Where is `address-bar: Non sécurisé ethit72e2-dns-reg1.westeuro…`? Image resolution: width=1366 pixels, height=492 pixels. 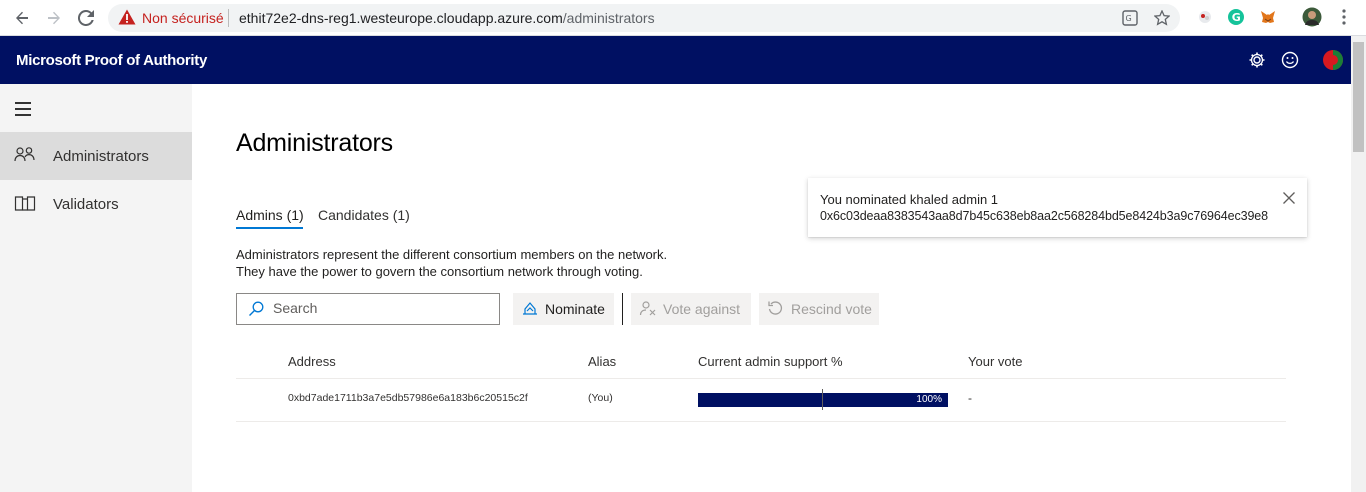 address-bar: Non sécurisé ethit72e2-dns-reg1.westeuro… is located at coordinates (644, 18).